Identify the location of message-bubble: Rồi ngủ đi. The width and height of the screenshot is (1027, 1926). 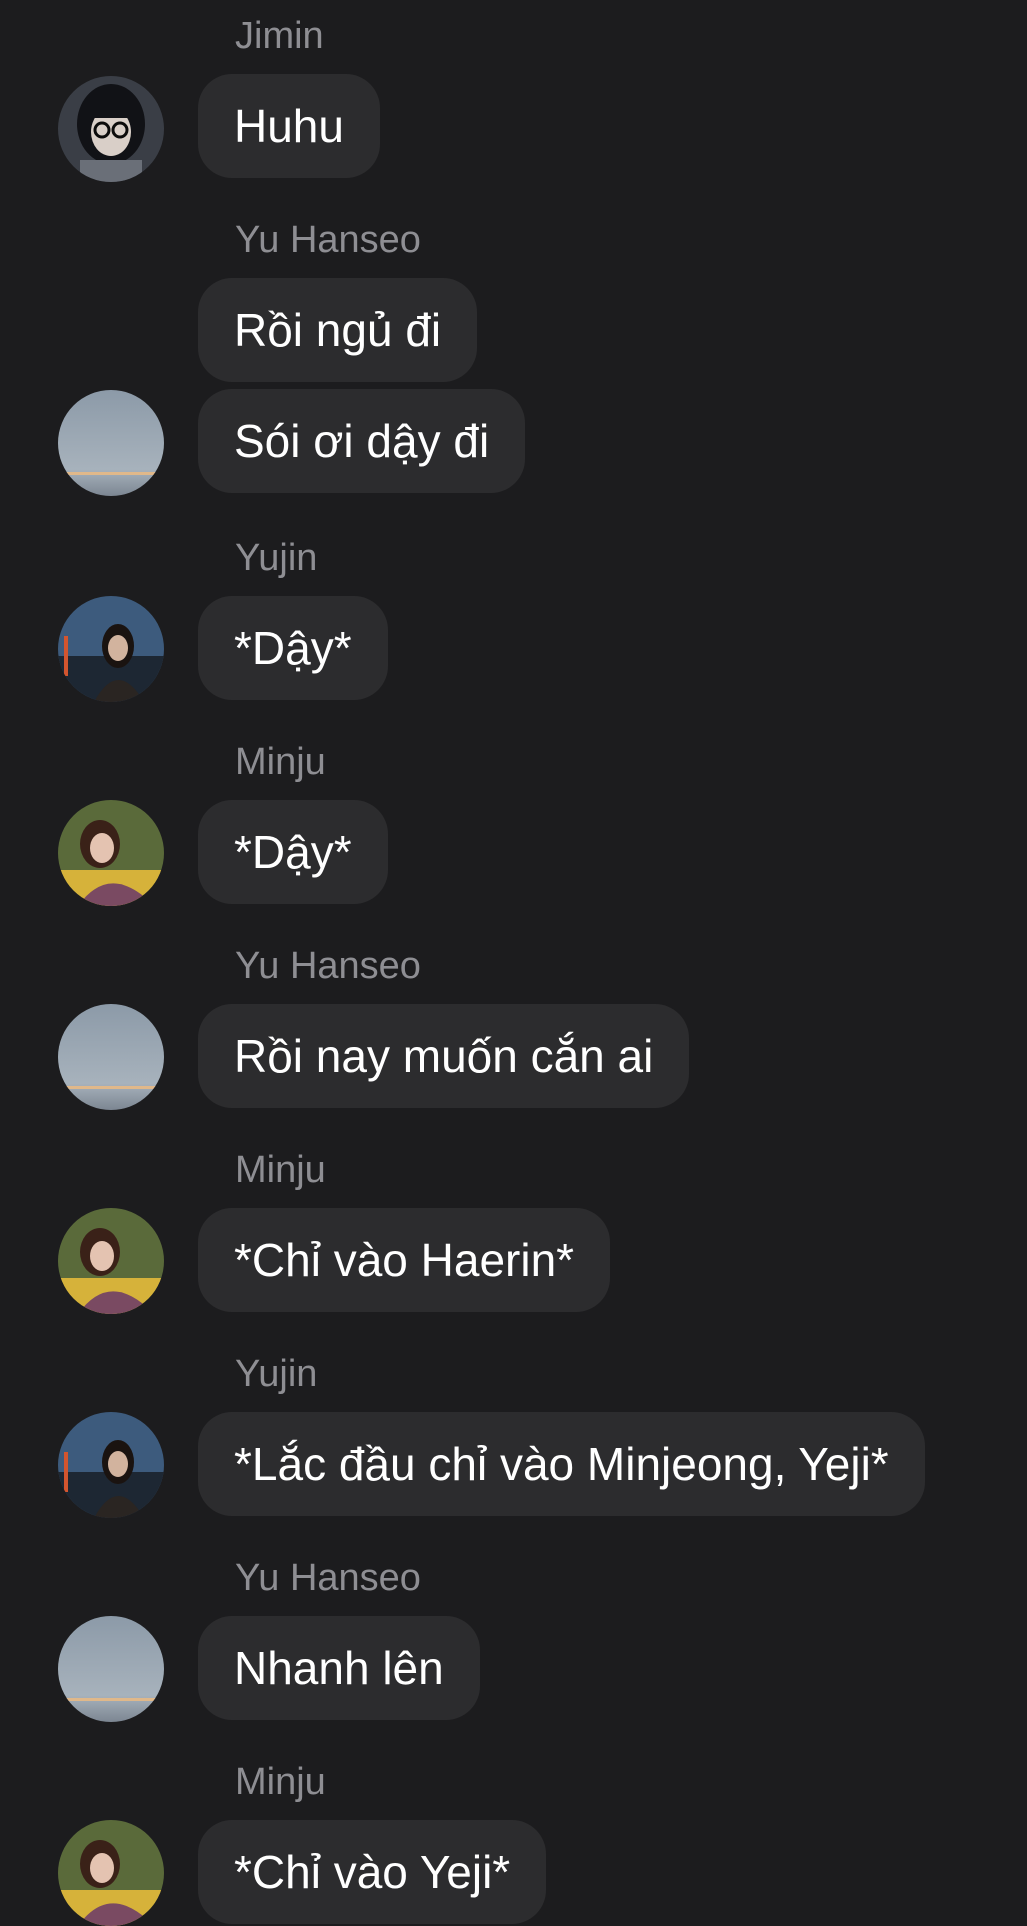
(338, 330).